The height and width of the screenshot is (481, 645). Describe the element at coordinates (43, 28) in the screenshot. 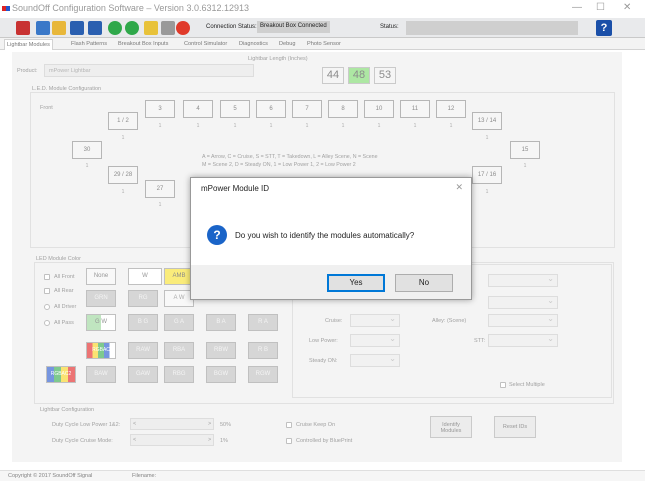

I see `new-file-icon` at that location.